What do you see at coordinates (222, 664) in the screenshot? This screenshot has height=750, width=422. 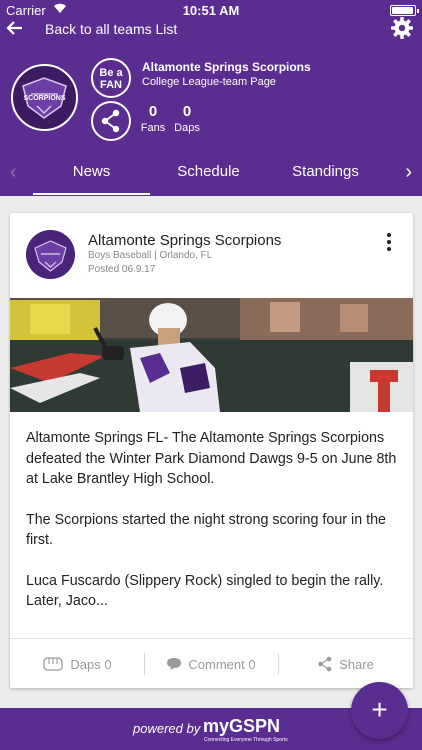 I see `comment-action-label: Comment 0` at bounding box center [222, 664].